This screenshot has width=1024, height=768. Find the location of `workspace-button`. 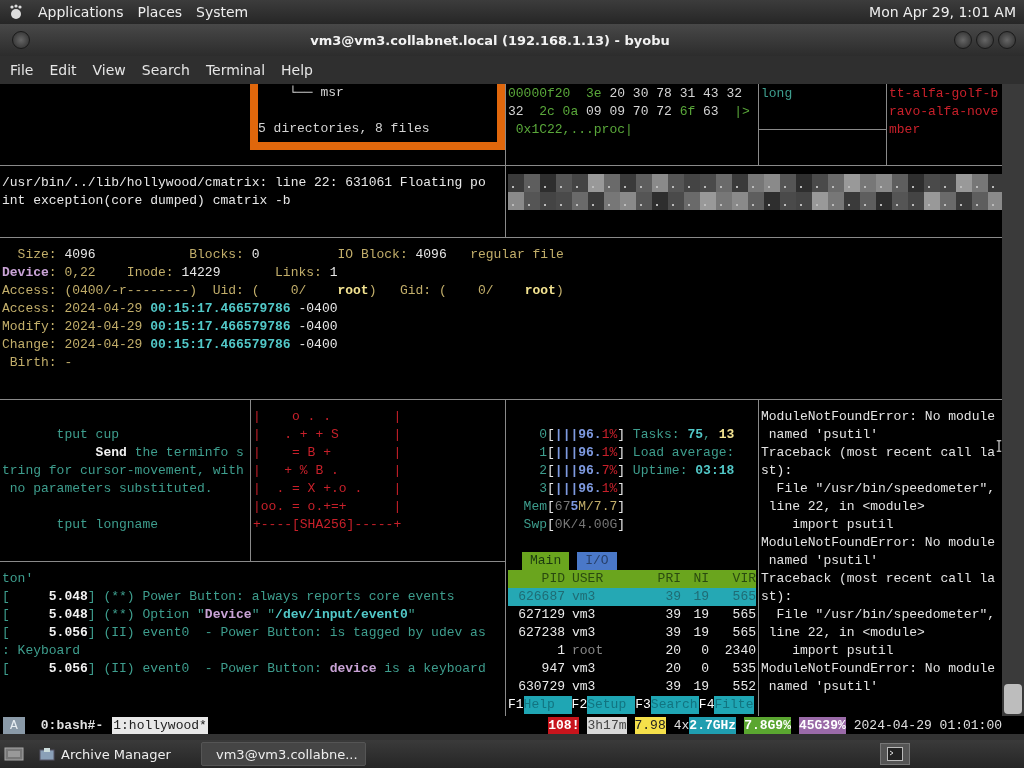

workspace-button is located at coordinates (895, 754).